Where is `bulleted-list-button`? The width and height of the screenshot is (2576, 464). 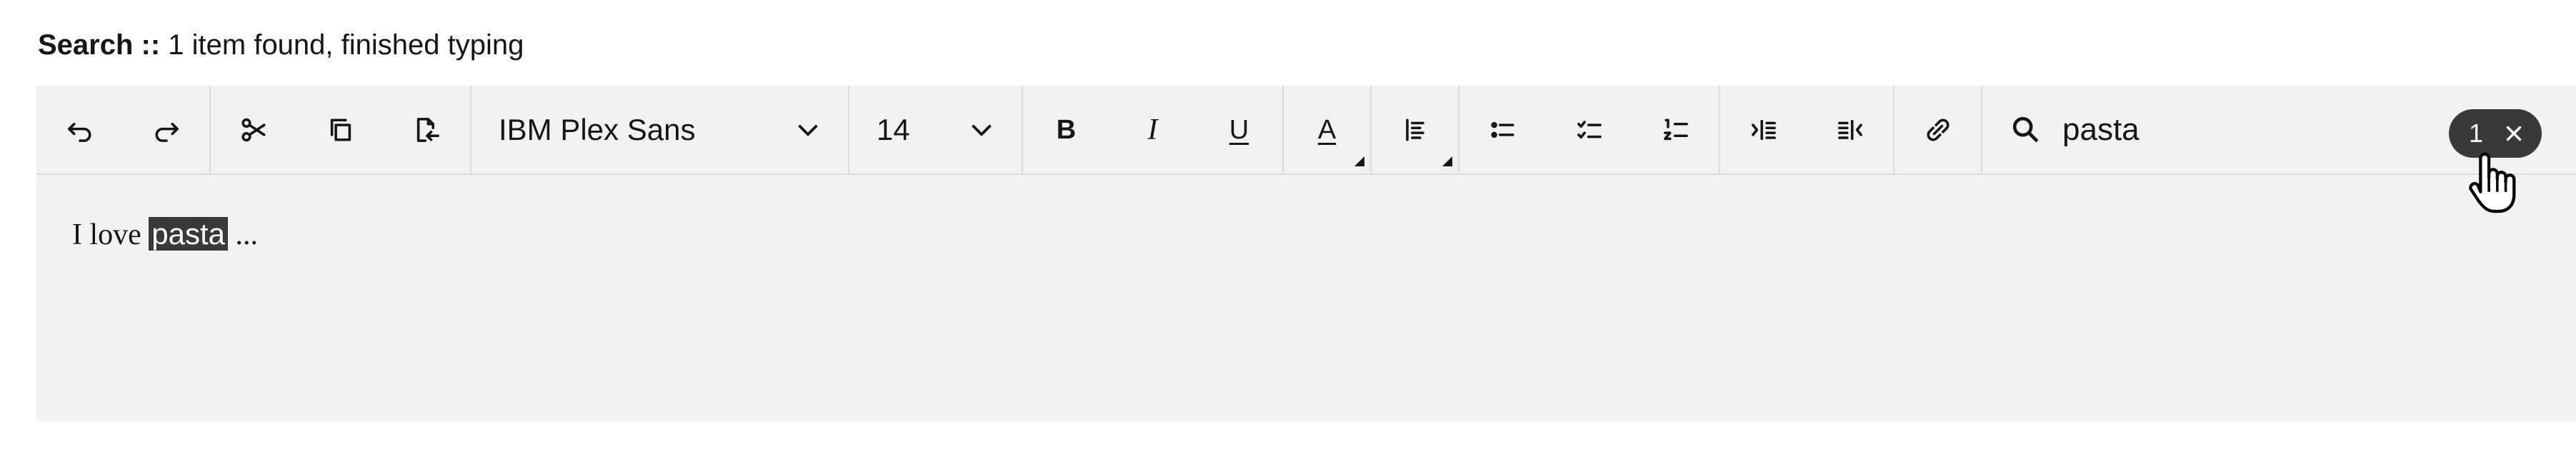 bulleted-list-button is located at coordinates (1502, 129).